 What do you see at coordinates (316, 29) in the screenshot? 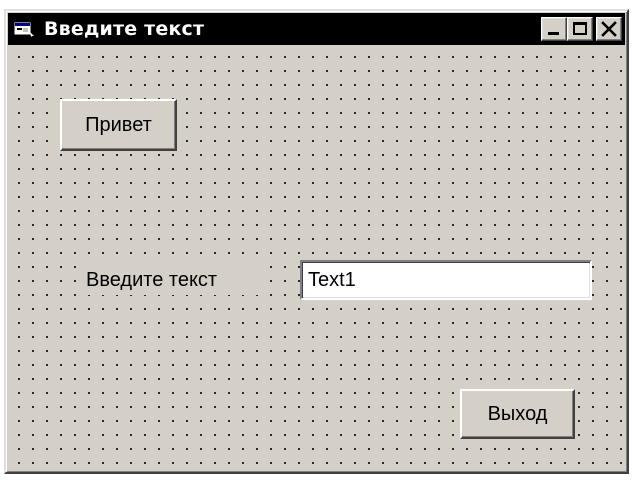
I see `title-bar: Введите текст` at bounding box center [316, 29].